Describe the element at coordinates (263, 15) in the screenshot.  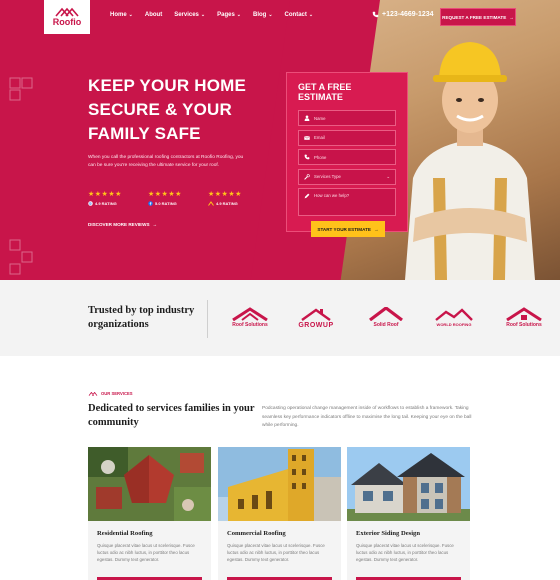
I see `menu-item-blog: Blog ⌄` at that location.